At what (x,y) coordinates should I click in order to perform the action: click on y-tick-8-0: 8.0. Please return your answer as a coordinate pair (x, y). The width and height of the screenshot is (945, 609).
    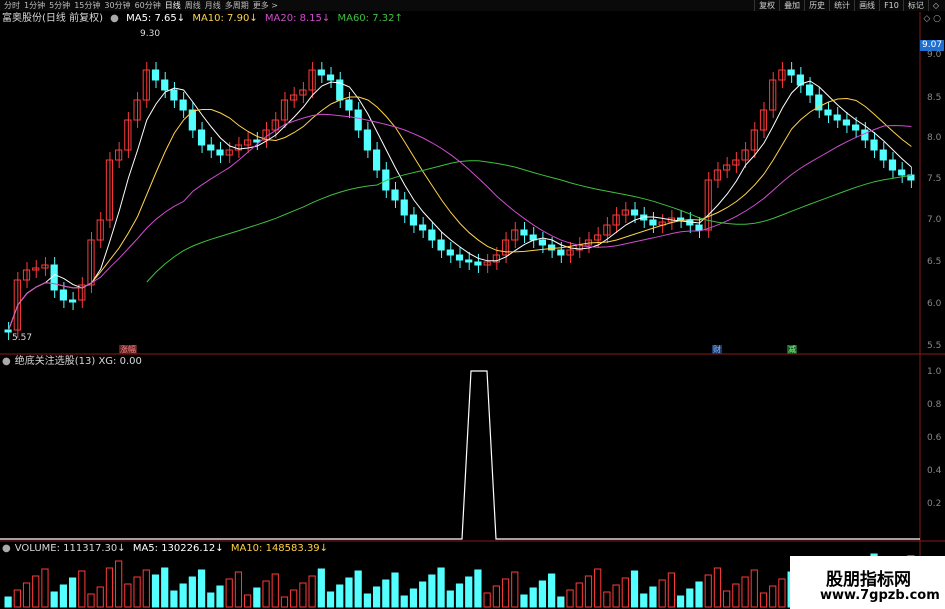
    Looking at the image, I should click on (934, 138).